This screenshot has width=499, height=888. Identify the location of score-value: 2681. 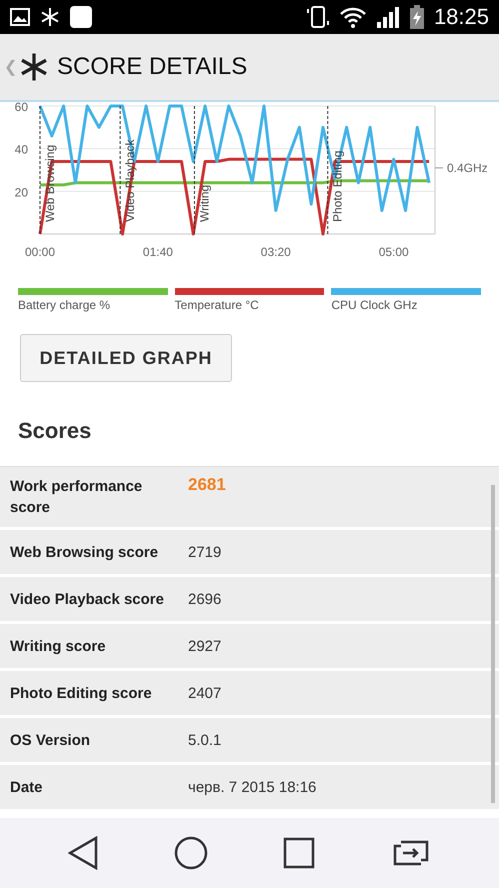
(207, 485).